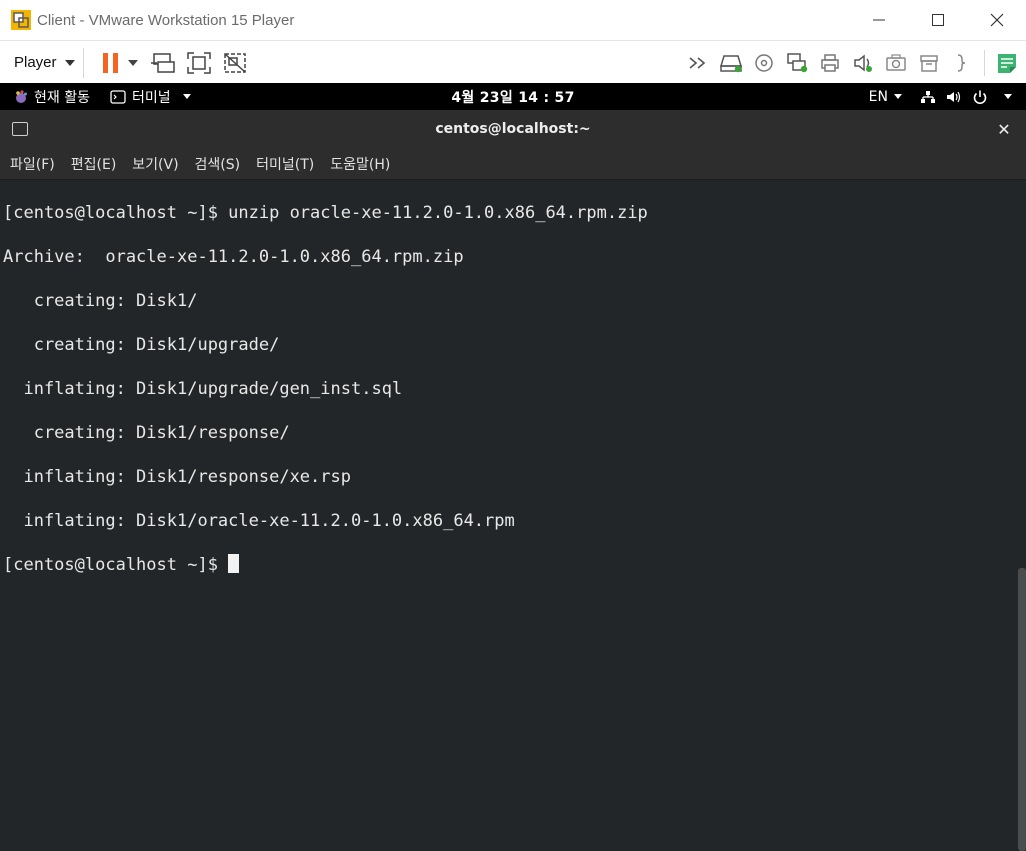 The image size is (1026, 851). Describe the element at coordinates (177, 477) in the screenshot. I see `terminal-line: inflating: Disk1/response/xe.rsp` at that location.